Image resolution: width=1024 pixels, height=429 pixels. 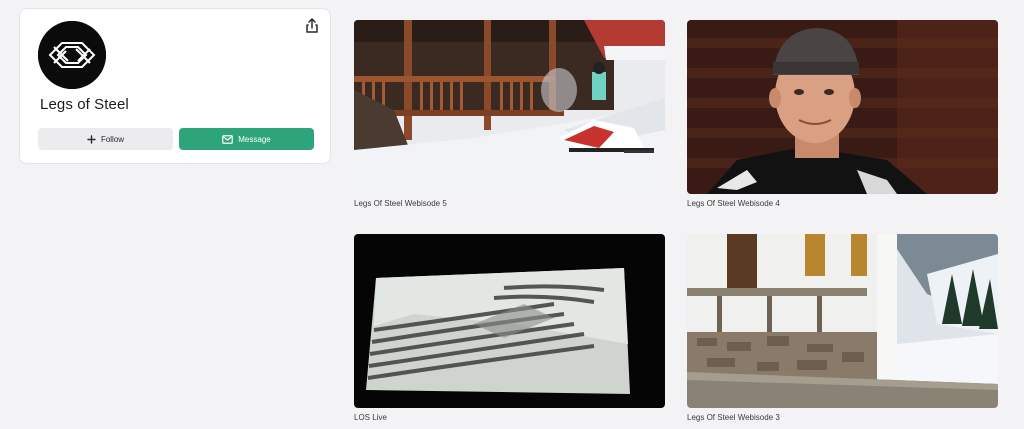 I want to click on profile-card: Legs of Steel Follow Message, so click(x=175, y=86).